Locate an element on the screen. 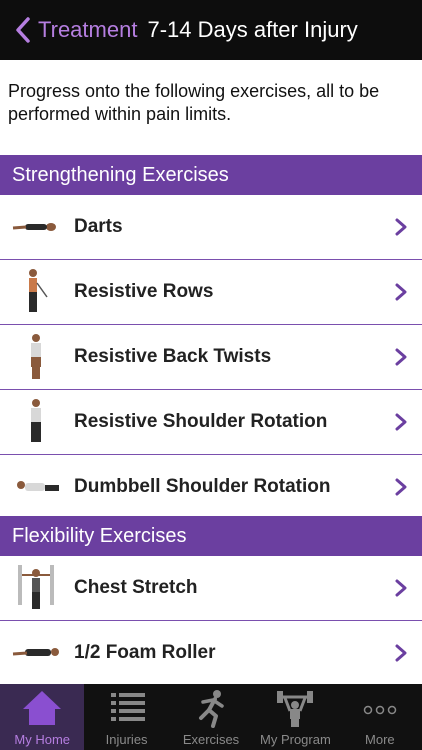 This screenshot has height=750, width=422. tab-label: More is located at coordinates (380, 739).